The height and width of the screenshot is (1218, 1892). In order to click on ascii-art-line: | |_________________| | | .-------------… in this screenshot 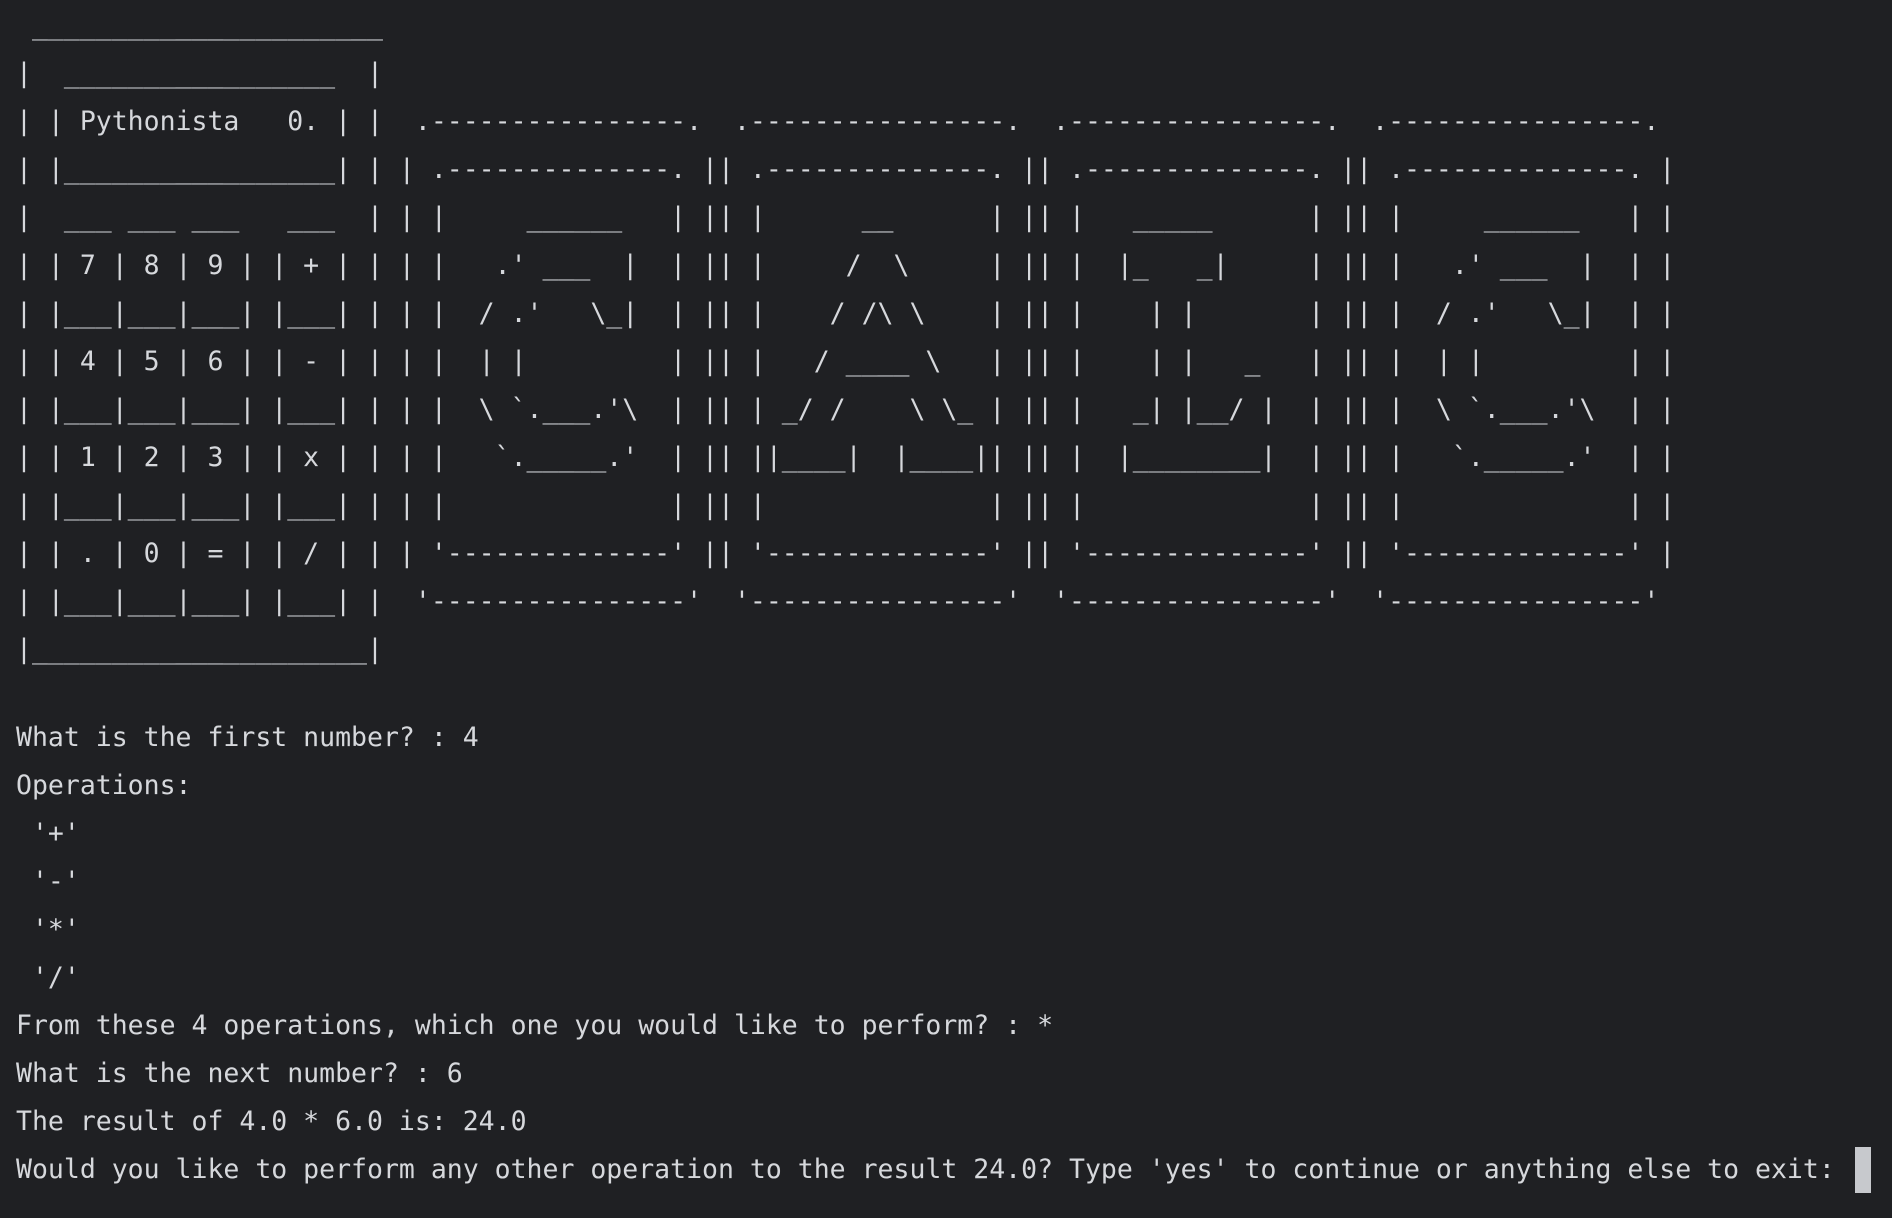, I will do `click(846, 169)`.